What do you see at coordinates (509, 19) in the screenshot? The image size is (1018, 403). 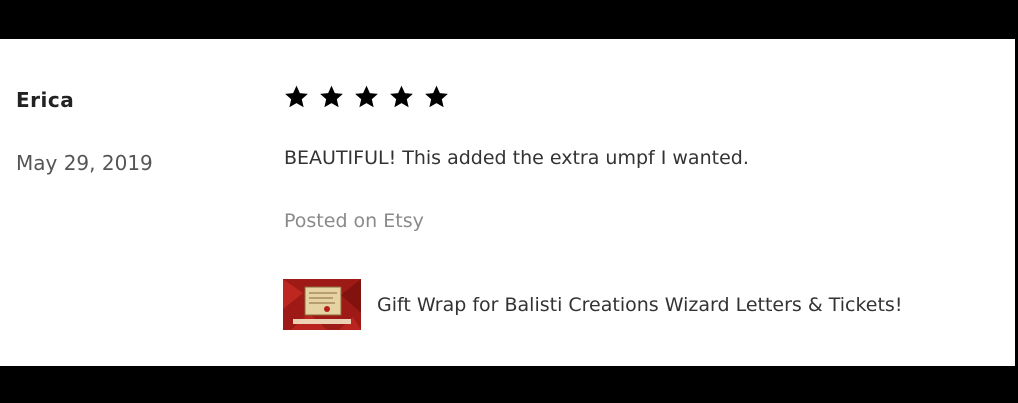 I see `top-letterbox-bar` at bounding box center [509, 19].